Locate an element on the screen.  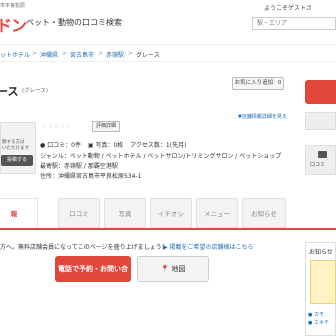
rating-detail-button: 評価詳細 is located at coordinates (106, 126).